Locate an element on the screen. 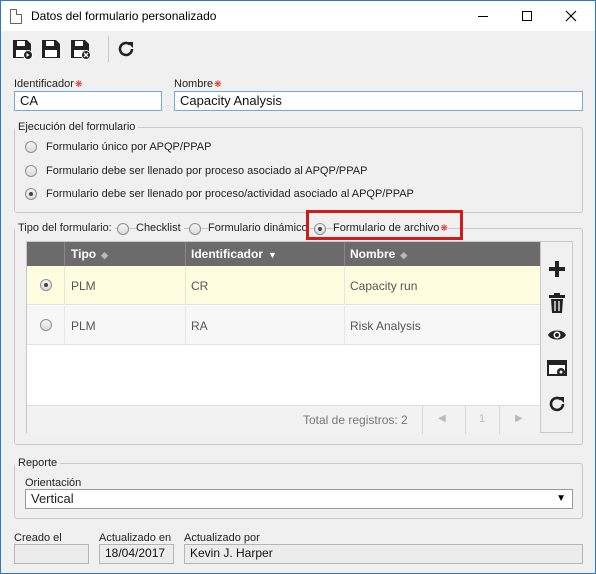 The width and height of the screenshot is (596, 574). close-button is located at coordinates (571, 16).